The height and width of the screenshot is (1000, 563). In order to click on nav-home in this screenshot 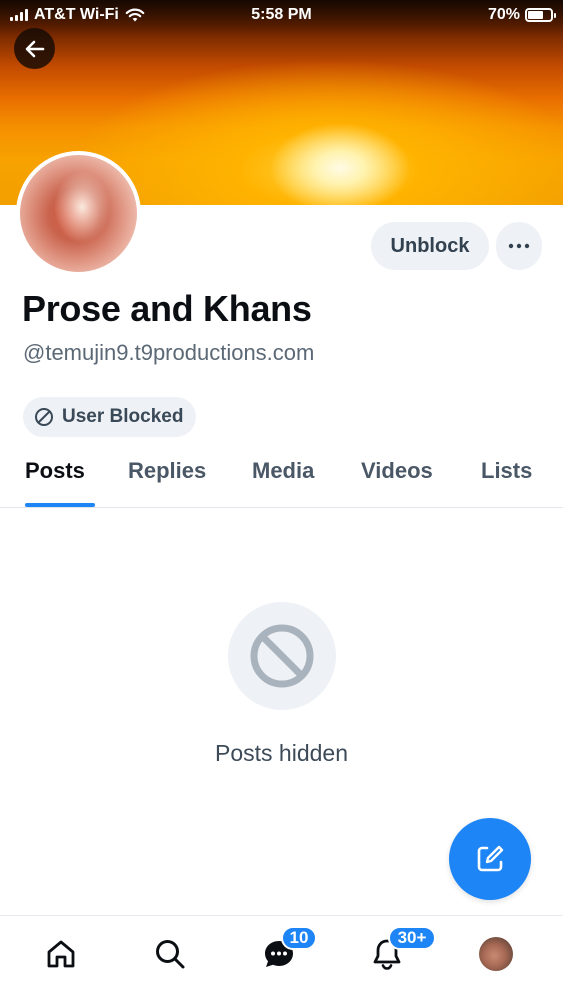, I will do `click(61, 954)`.